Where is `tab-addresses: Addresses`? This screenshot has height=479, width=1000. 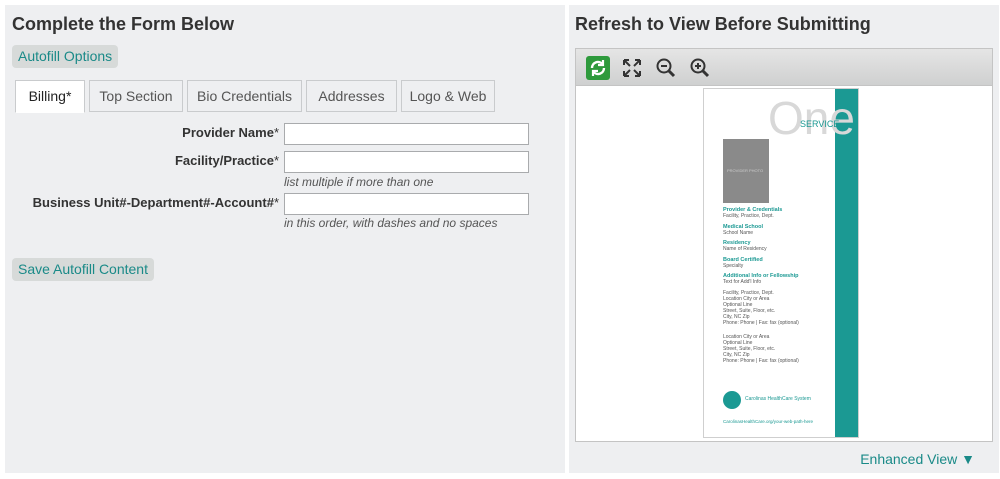 tab-addresses: Addresses is located at coordinates (351, 96).